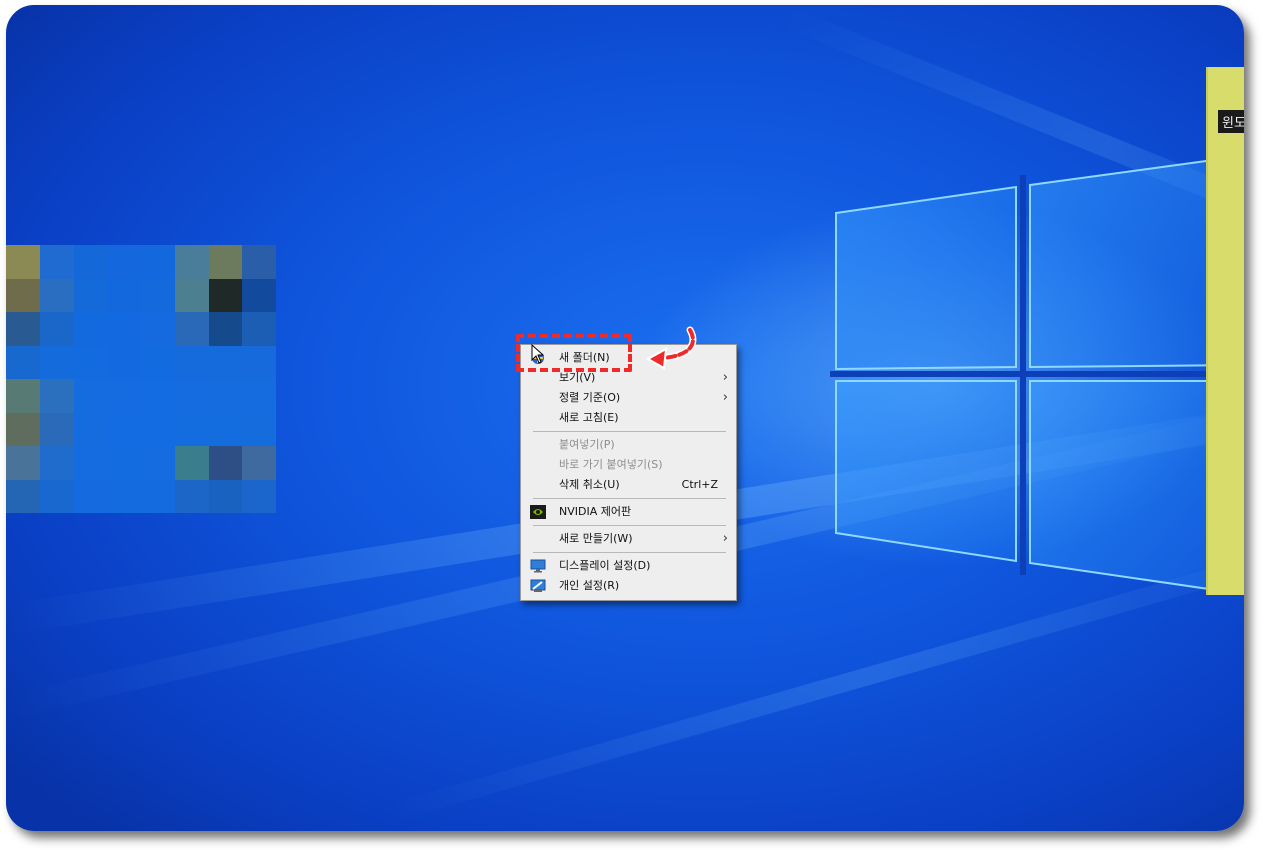 Image resolution: width=1280 pixels, height=866 pixels. What do you see at coordinates (628, 445) in the screenshot?
I see `menu-item-paste: 붙여넣기(P)` at bounding box center [628, 445].